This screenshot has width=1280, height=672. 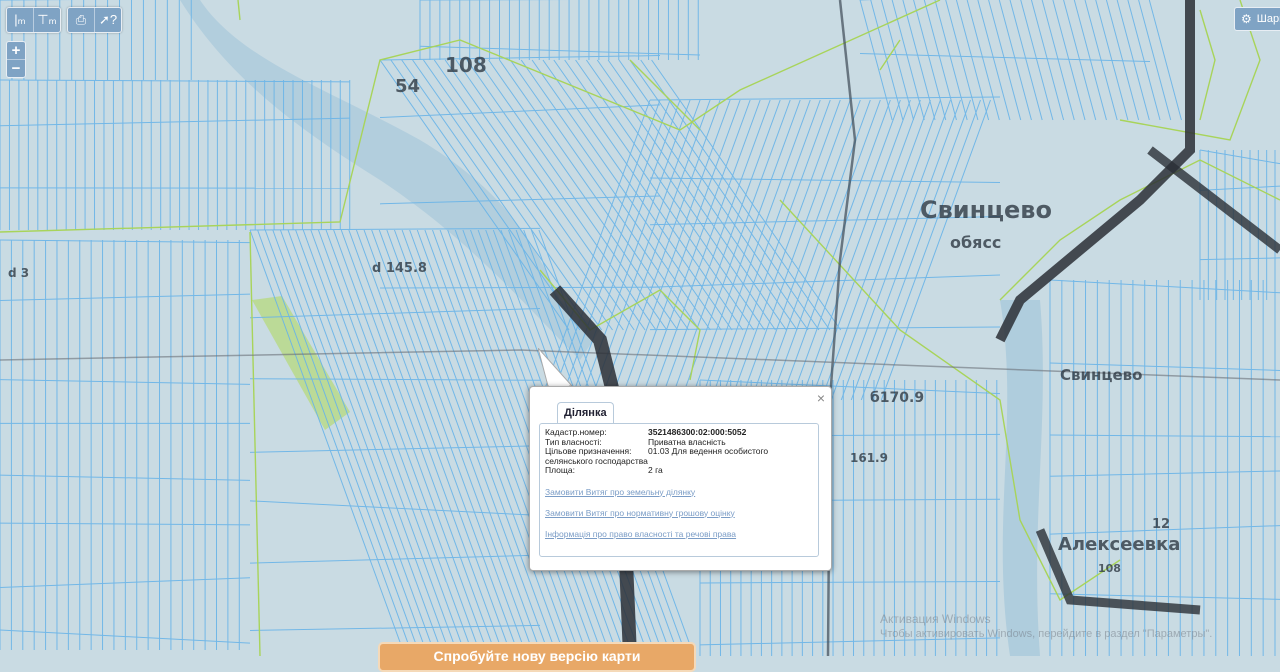 What do you see at coordinates (16, 68) in the screenshot?
I see `zoom-out-button: −` at bounding box center [16, 68].